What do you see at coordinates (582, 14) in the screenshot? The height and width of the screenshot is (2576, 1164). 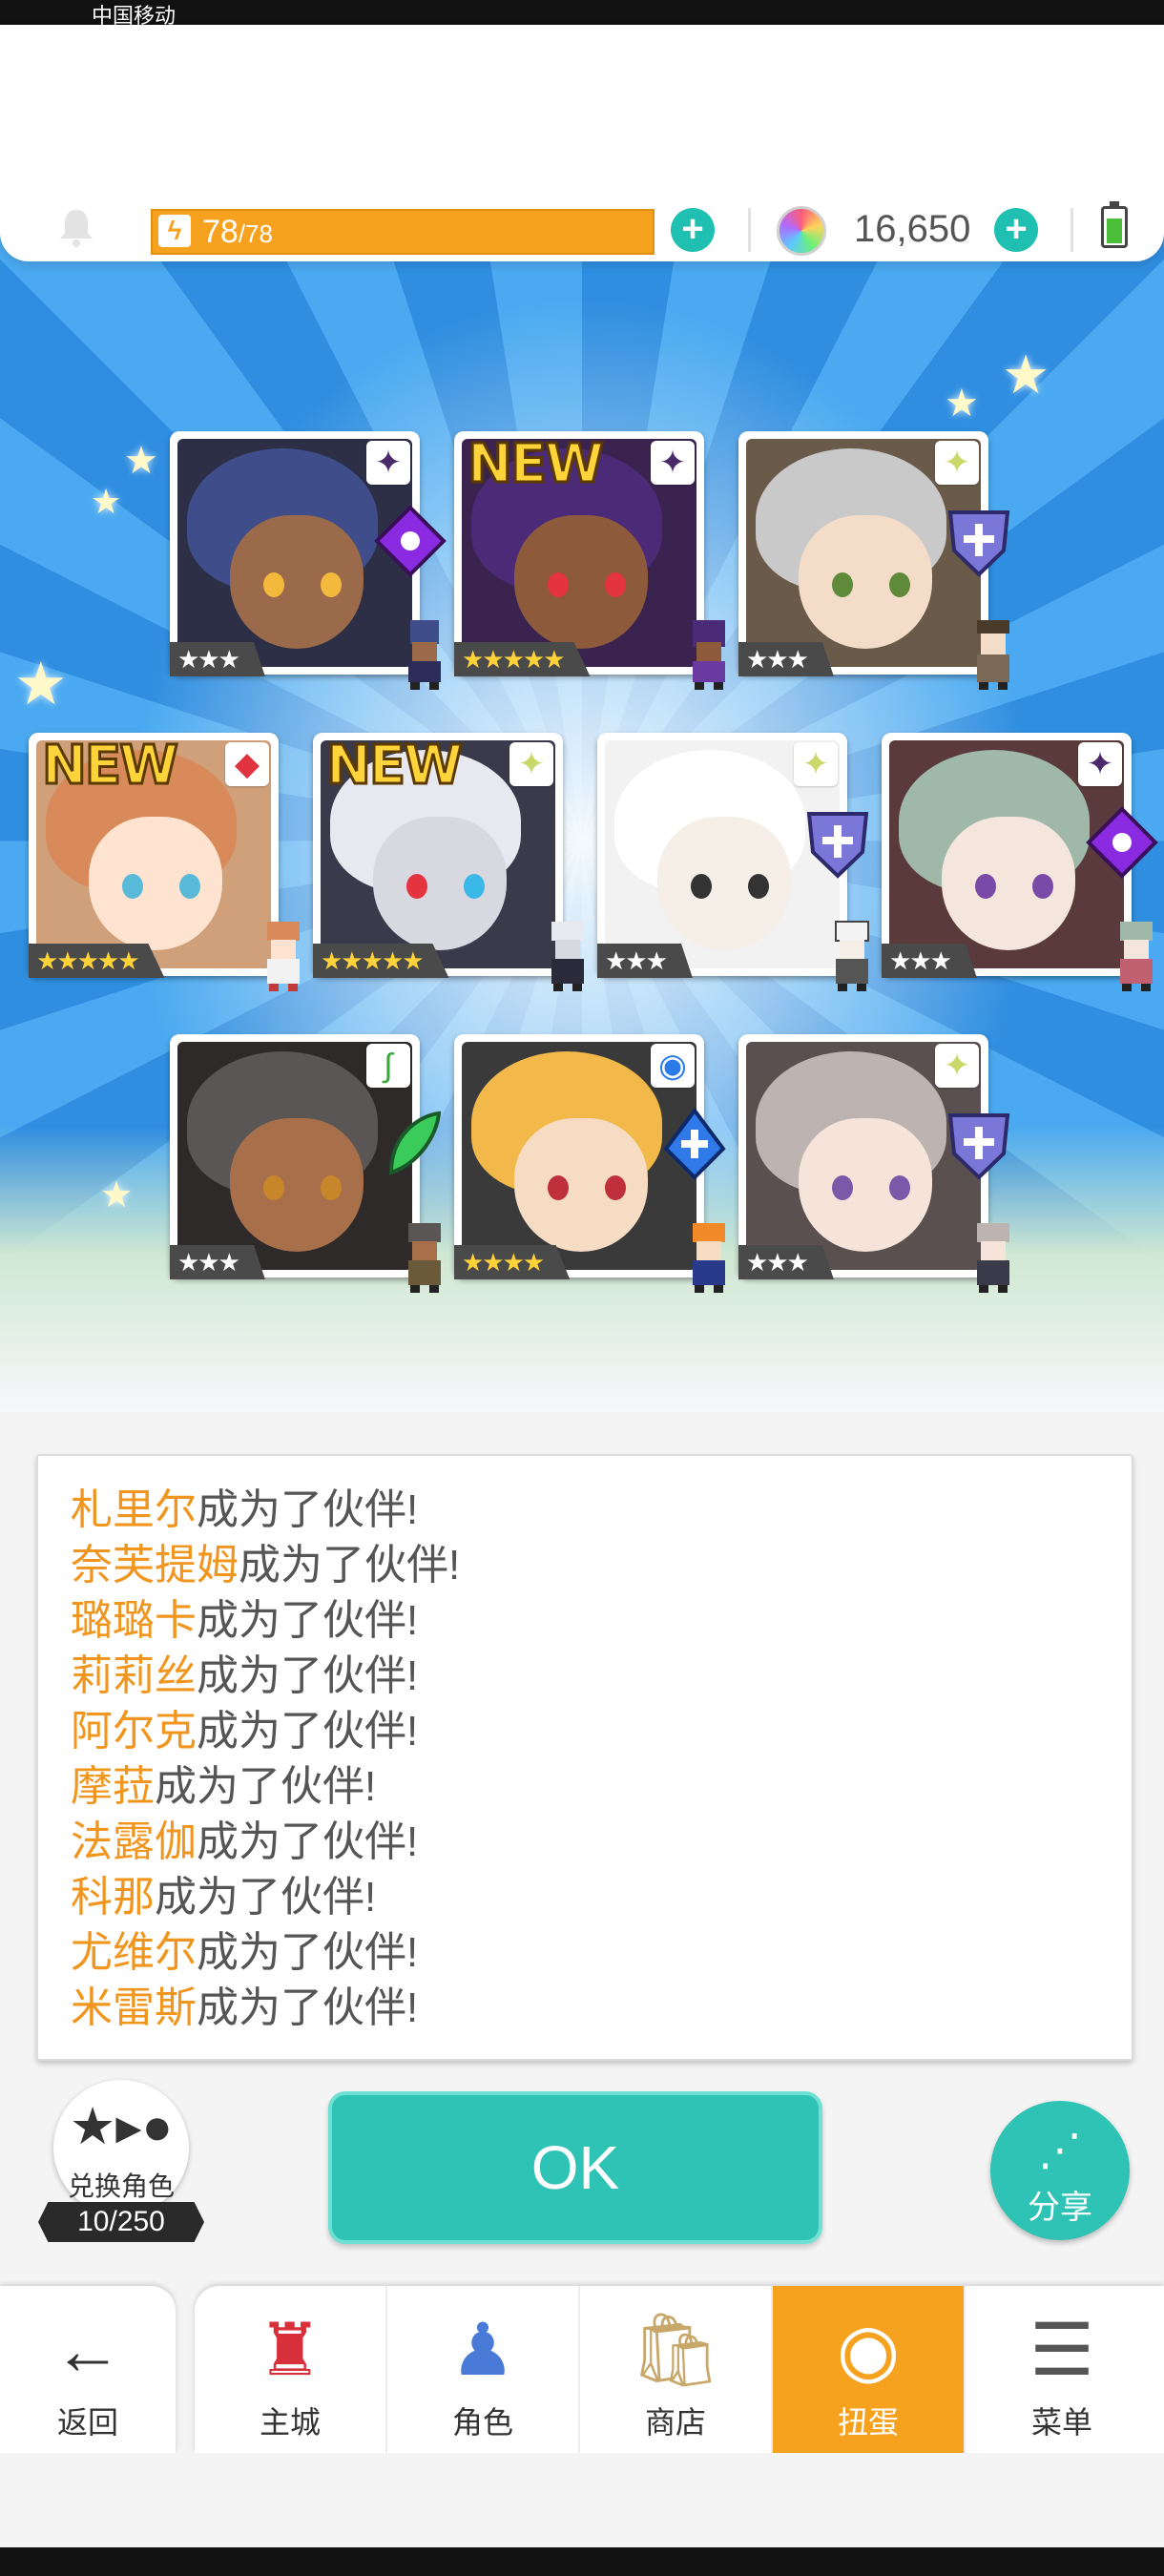 I see `status-bar: 中国移动` at bounding box center [582, 14].